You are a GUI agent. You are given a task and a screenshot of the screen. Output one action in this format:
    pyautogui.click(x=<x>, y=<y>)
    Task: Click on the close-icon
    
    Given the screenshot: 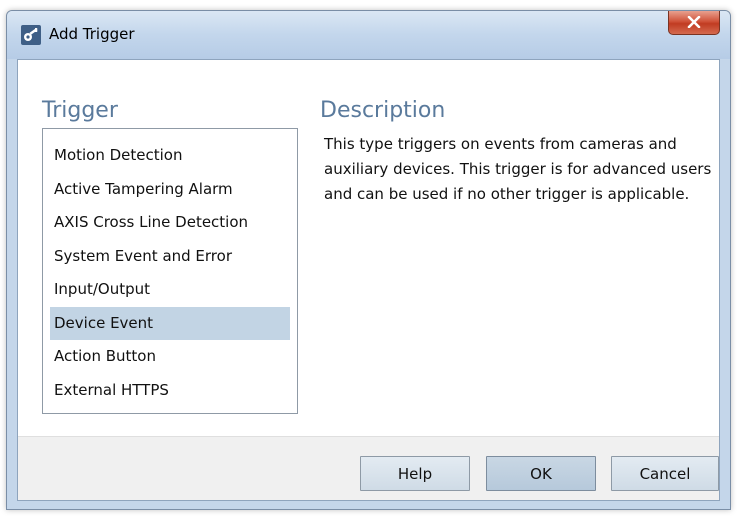 What is the action you would take?
    pyautogui.click(x=694, y=22)
    